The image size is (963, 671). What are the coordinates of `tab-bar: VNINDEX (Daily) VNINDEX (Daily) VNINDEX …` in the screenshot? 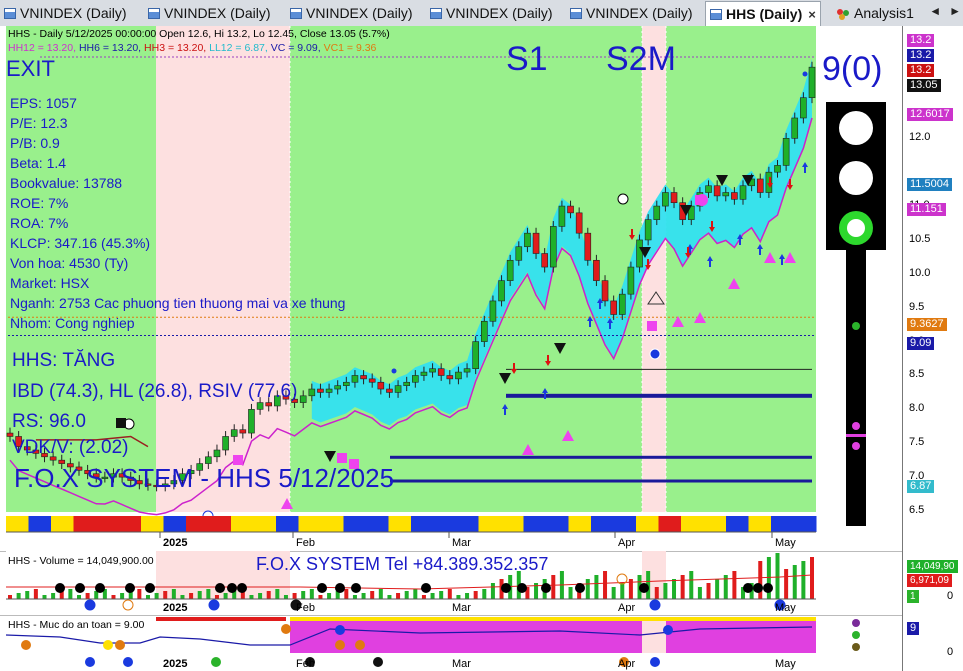 It's located at (481, 13).